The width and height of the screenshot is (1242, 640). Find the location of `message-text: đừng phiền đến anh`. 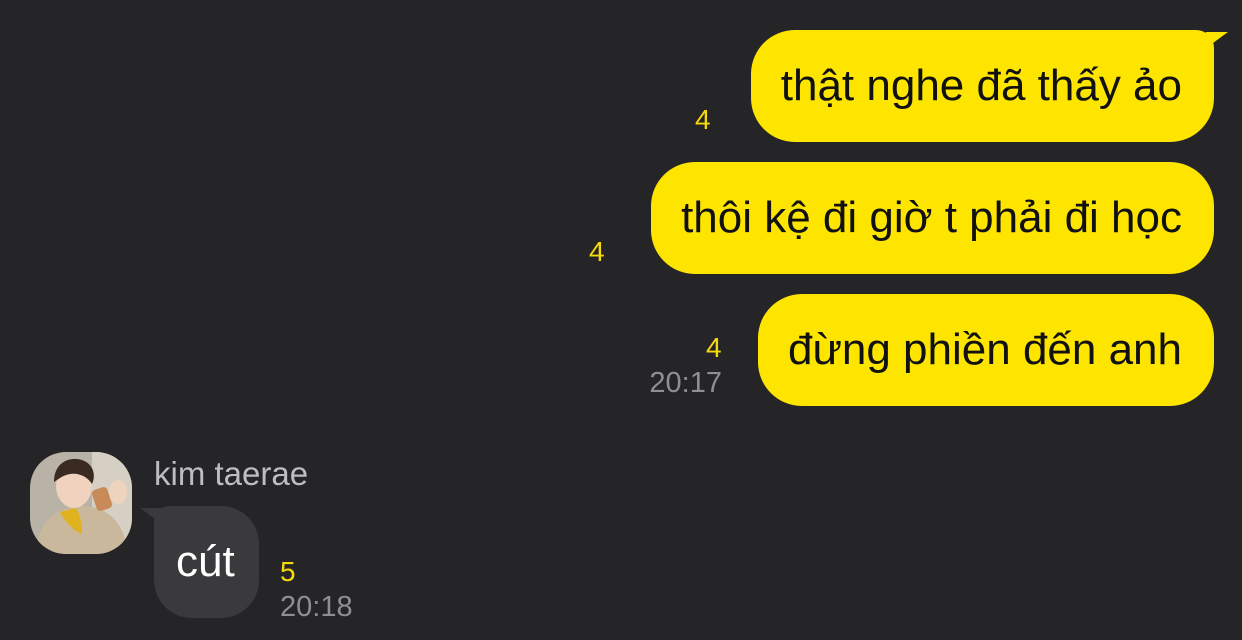

message-text: đừng phiền đến anh is located at coordinates (984, 349).